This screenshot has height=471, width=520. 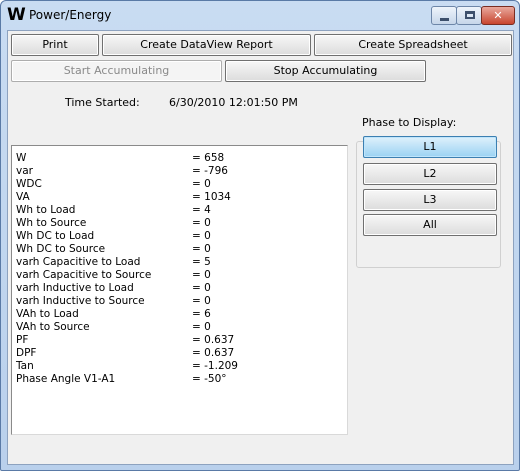 I want to click on maximize-icon, so click(x=470, y=15).